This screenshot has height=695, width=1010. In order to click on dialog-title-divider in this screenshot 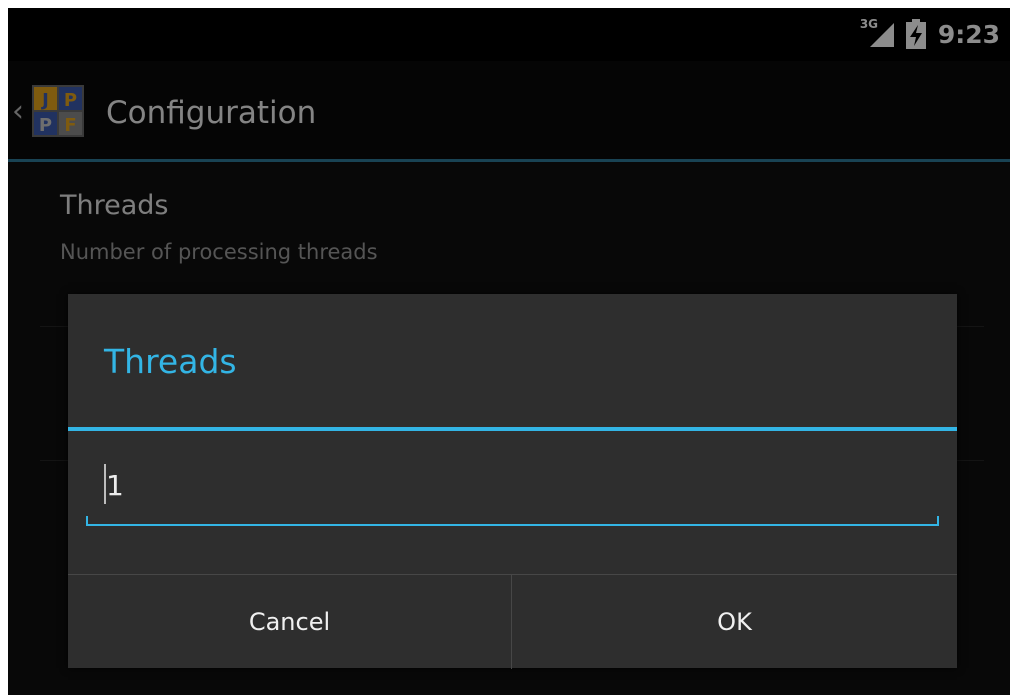, I will do `click(512, 429)`.